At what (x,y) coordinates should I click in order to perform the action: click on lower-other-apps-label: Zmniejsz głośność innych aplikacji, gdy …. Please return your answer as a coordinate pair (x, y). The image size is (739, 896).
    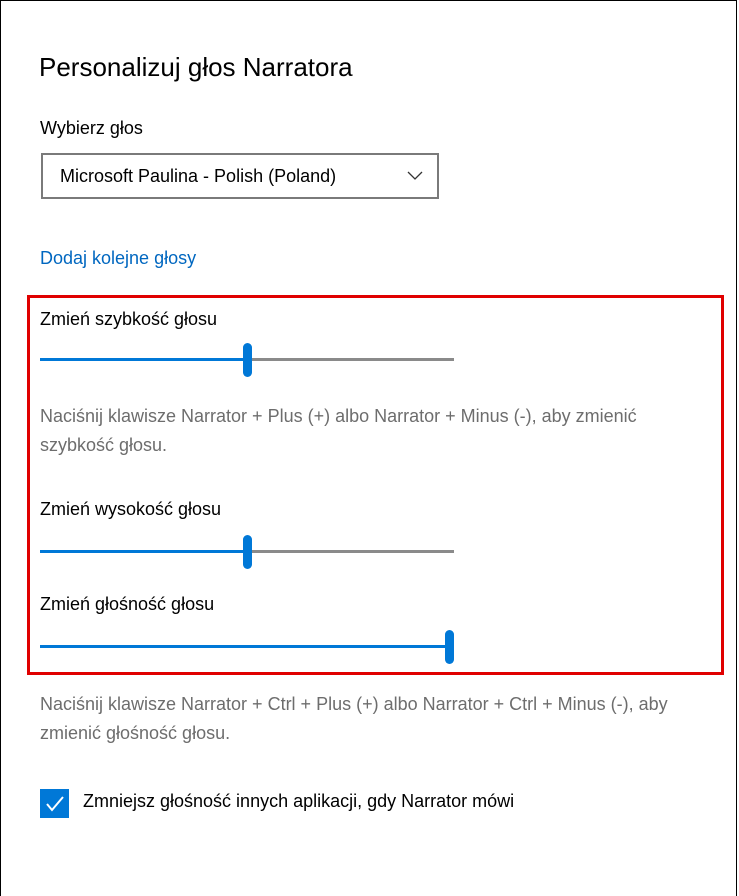
    Looking at the image, I should click on (298, 801).